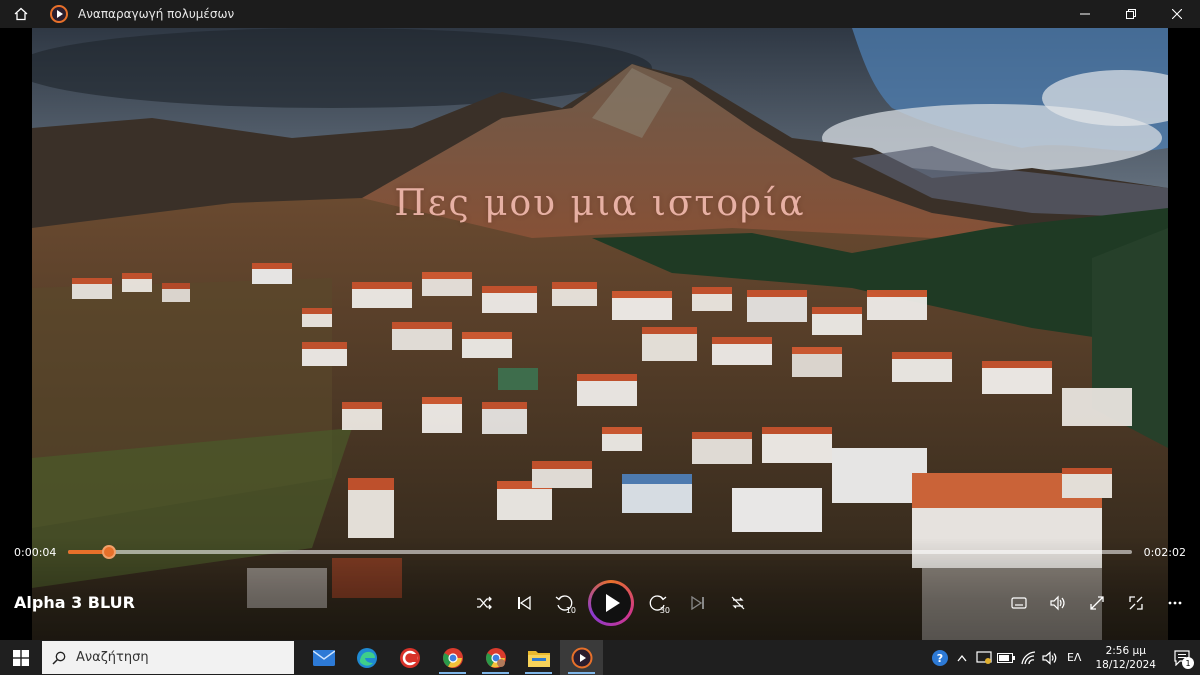 The image size is (1200, 675). I want to click on help-icon: ?, so click(939, 657).